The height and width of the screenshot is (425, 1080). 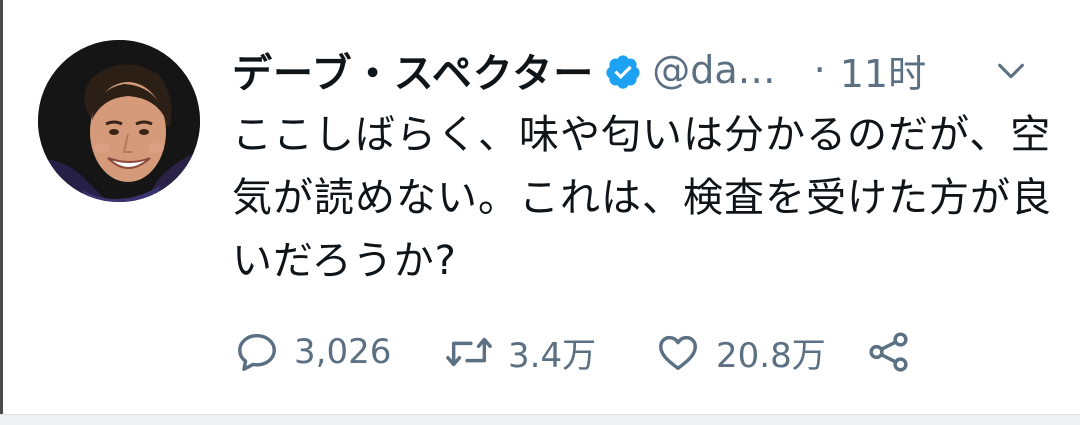 I want to click on verified-badge-icon, so click(x=623, y=72).